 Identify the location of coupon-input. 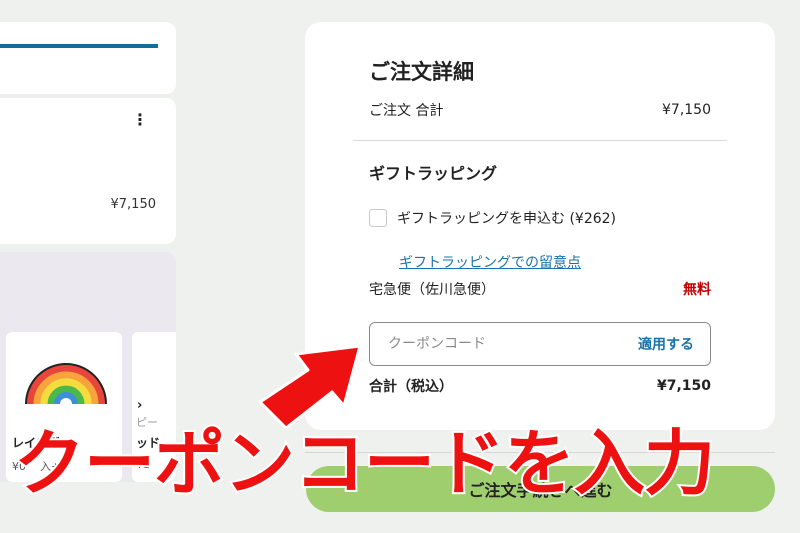
(488, 344).